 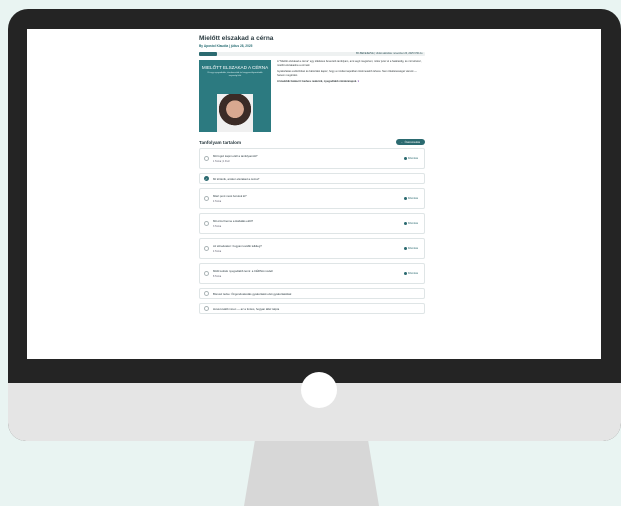 I want to click on lesson-text: Miért pont most borulok ki? 4 Téma, so click(x=230, y=198).